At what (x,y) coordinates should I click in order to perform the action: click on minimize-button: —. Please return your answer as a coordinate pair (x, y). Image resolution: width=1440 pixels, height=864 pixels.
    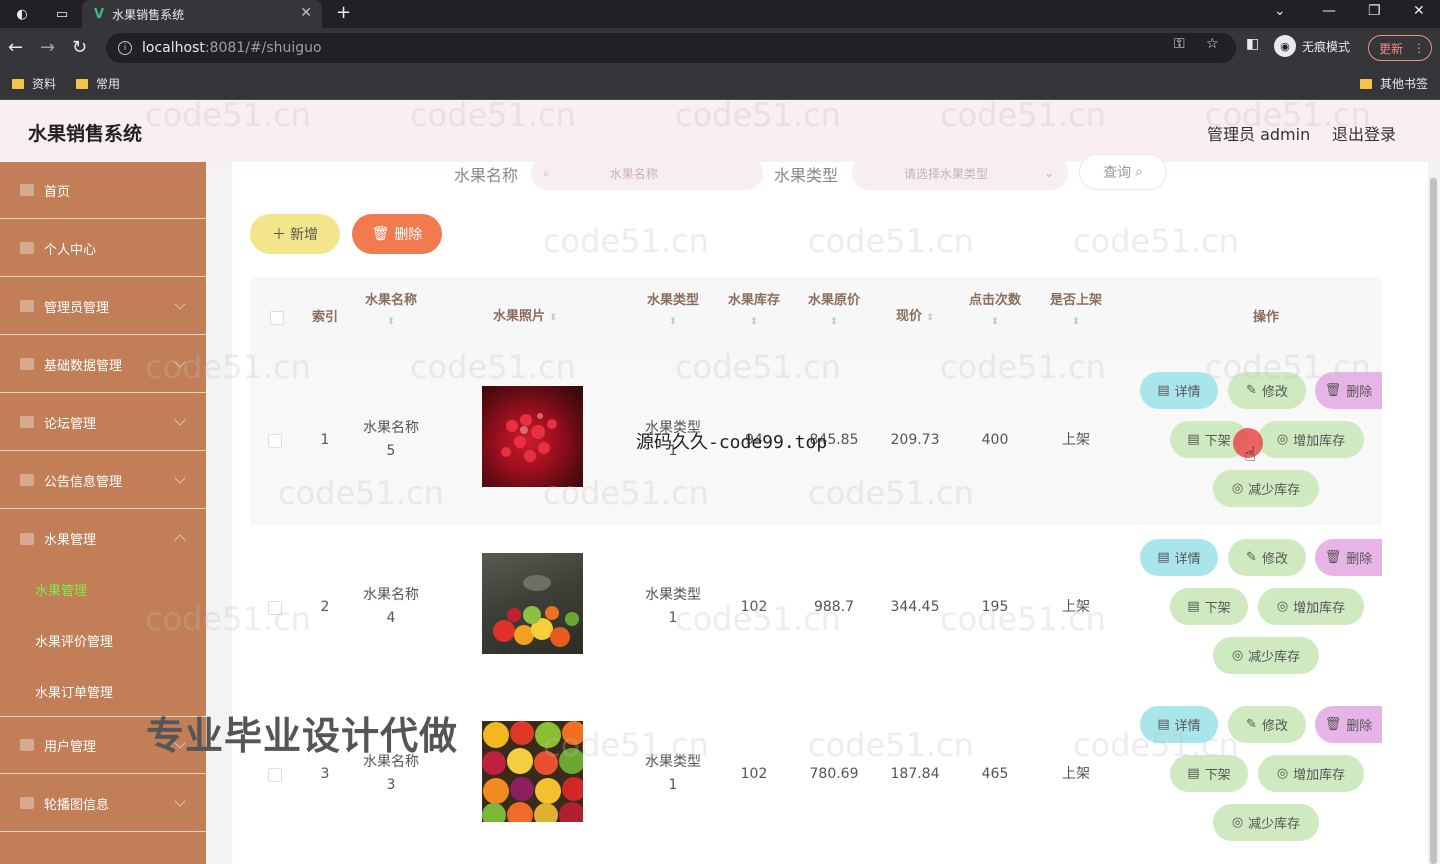
    Looking at the image, I should click on (1329, 11).